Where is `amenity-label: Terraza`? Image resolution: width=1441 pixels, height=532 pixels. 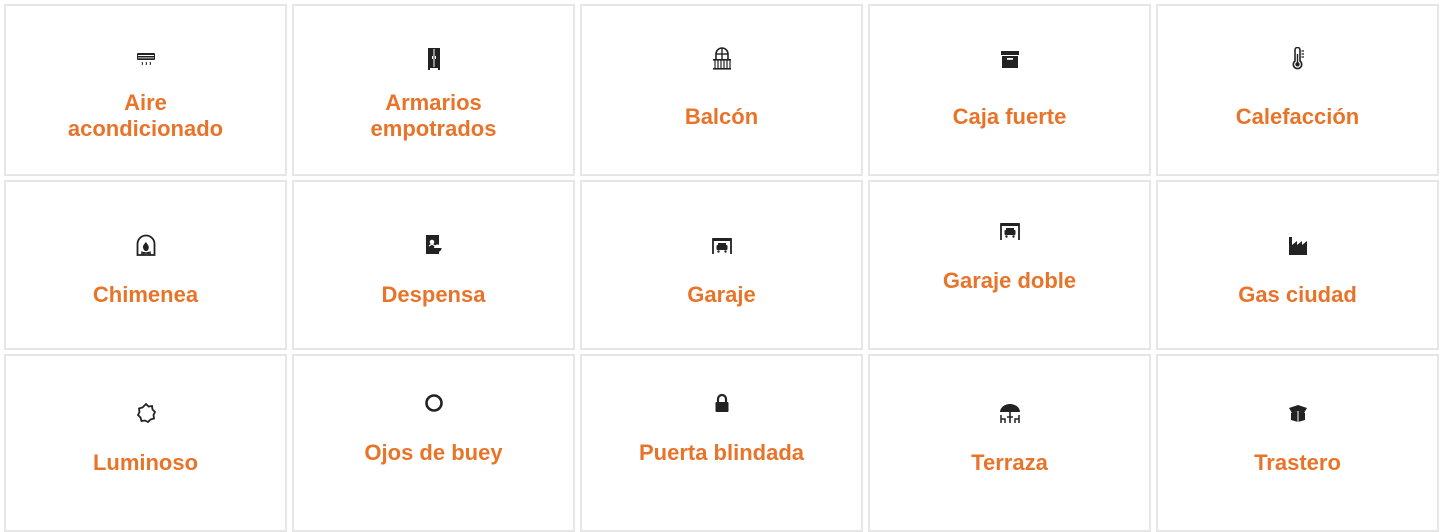
amenity-label: Terraza is located at coordinates (1009, 462).